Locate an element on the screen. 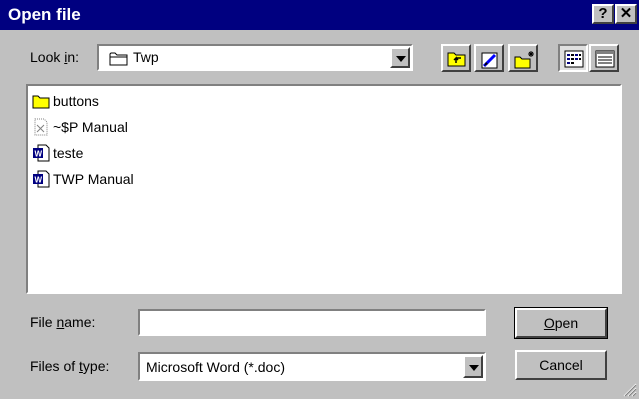  look-in-label: Look in: is located at coordinates (55, 57).